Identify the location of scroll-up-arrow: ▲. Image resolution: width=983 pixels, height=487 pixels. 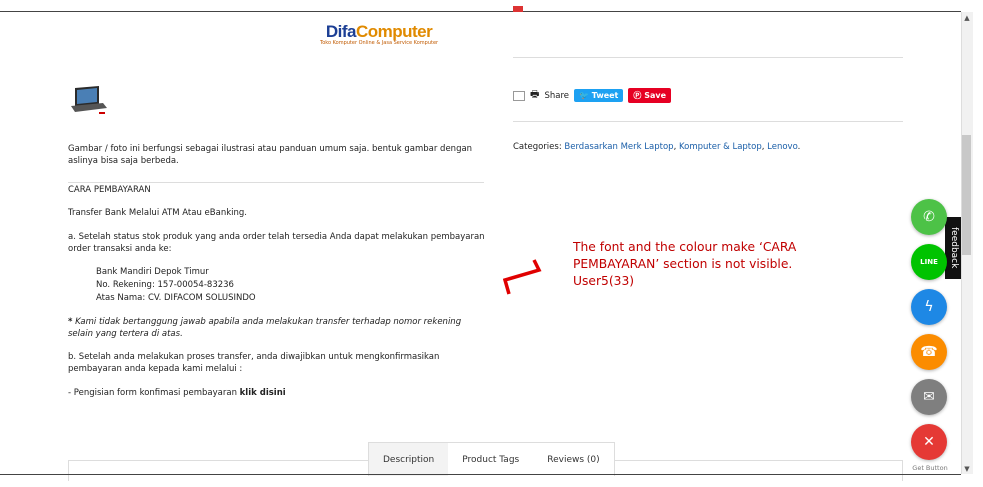
(967, 18).